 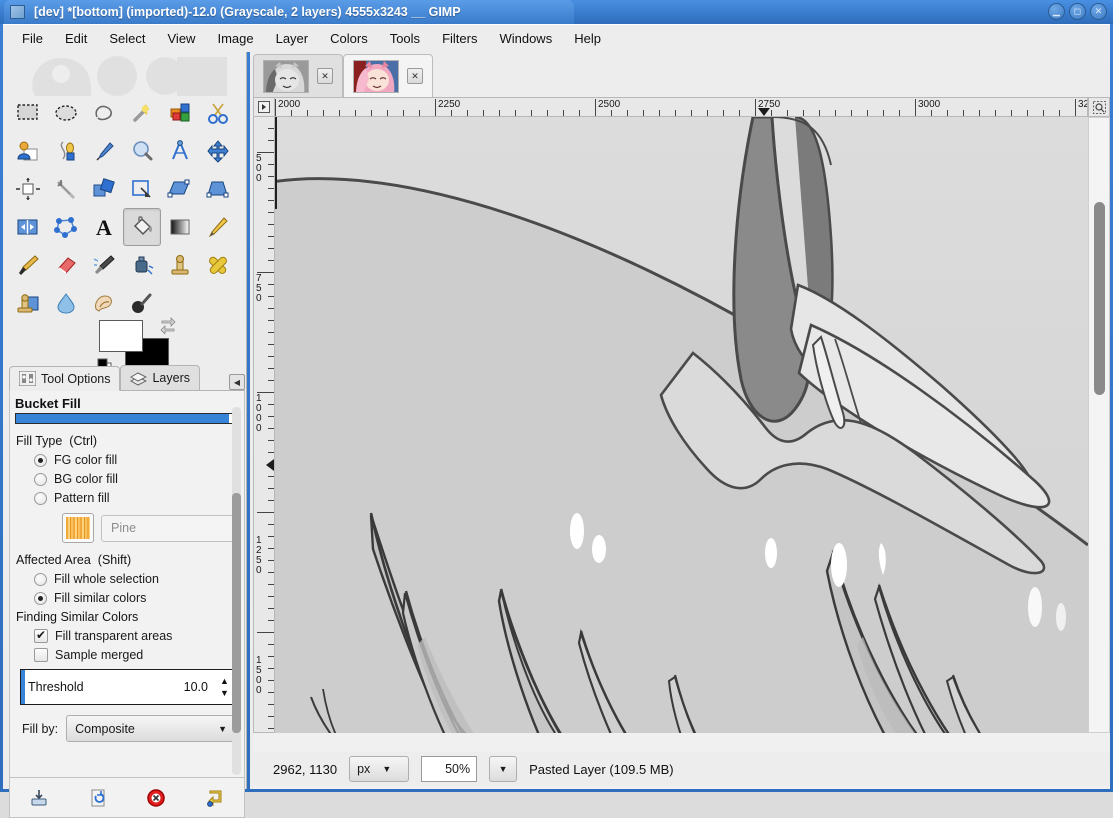 I want to click on select-by-color-tool, so click(x=180, y=113).